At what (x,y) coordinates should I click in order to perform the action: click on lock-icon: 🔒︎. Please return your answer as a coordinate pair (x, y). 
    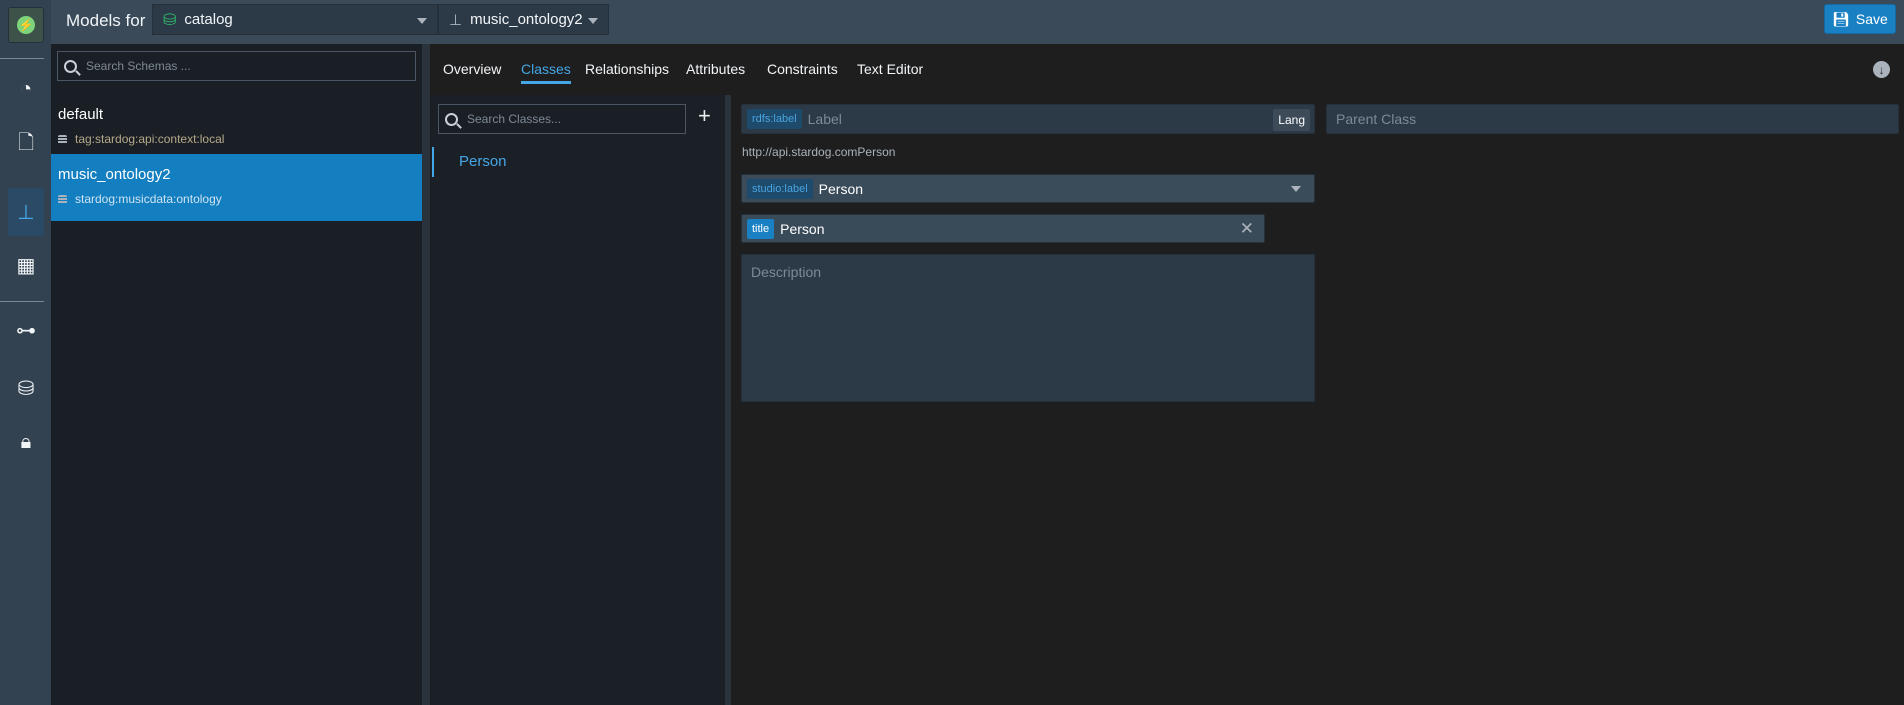
    Looking at the image, I should click on (26, 442).